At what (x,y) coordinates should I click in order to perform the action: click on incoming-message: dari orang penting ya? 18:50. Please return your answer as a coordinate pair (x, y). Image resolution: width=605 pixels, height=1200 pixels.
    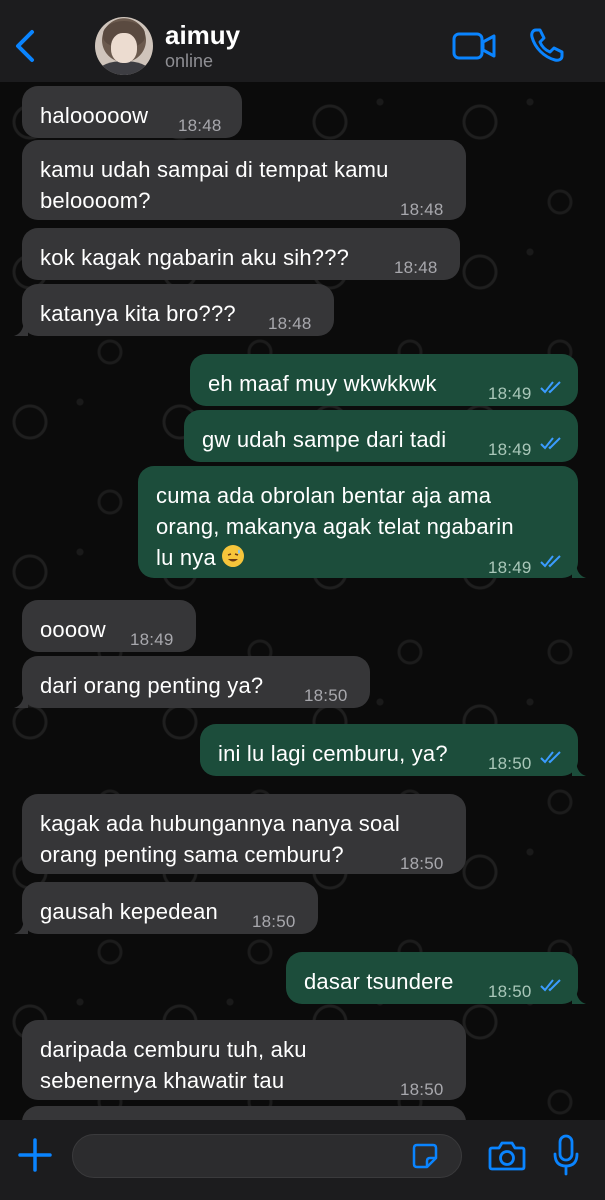
    Looking at the image, I should click on (196, 682).